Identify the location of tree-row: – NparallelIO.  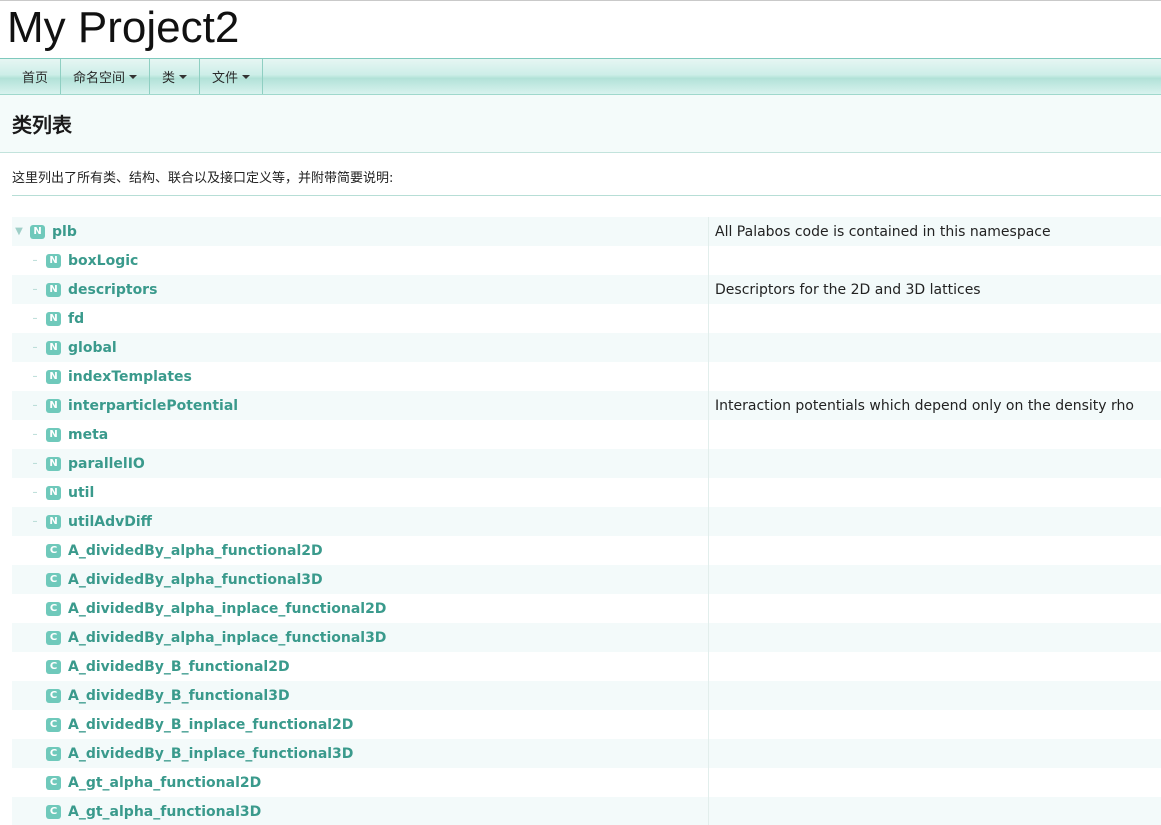
(586, 463).